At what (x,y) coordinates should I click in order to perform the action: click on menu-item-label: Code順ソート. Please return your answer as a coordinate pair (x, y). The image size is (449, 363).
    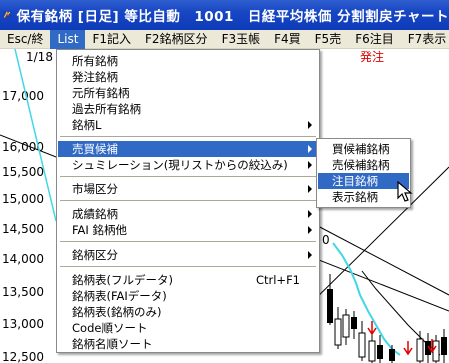
    Looking at the image, I should click on (110, 328).